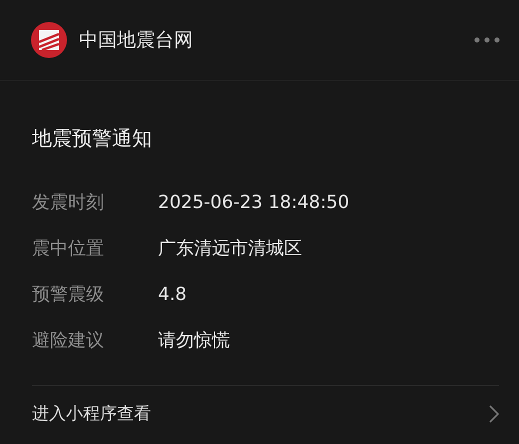 This screenshot has width=519, height=444. I want to click on field-label: 预警震级, so click(68, 295).